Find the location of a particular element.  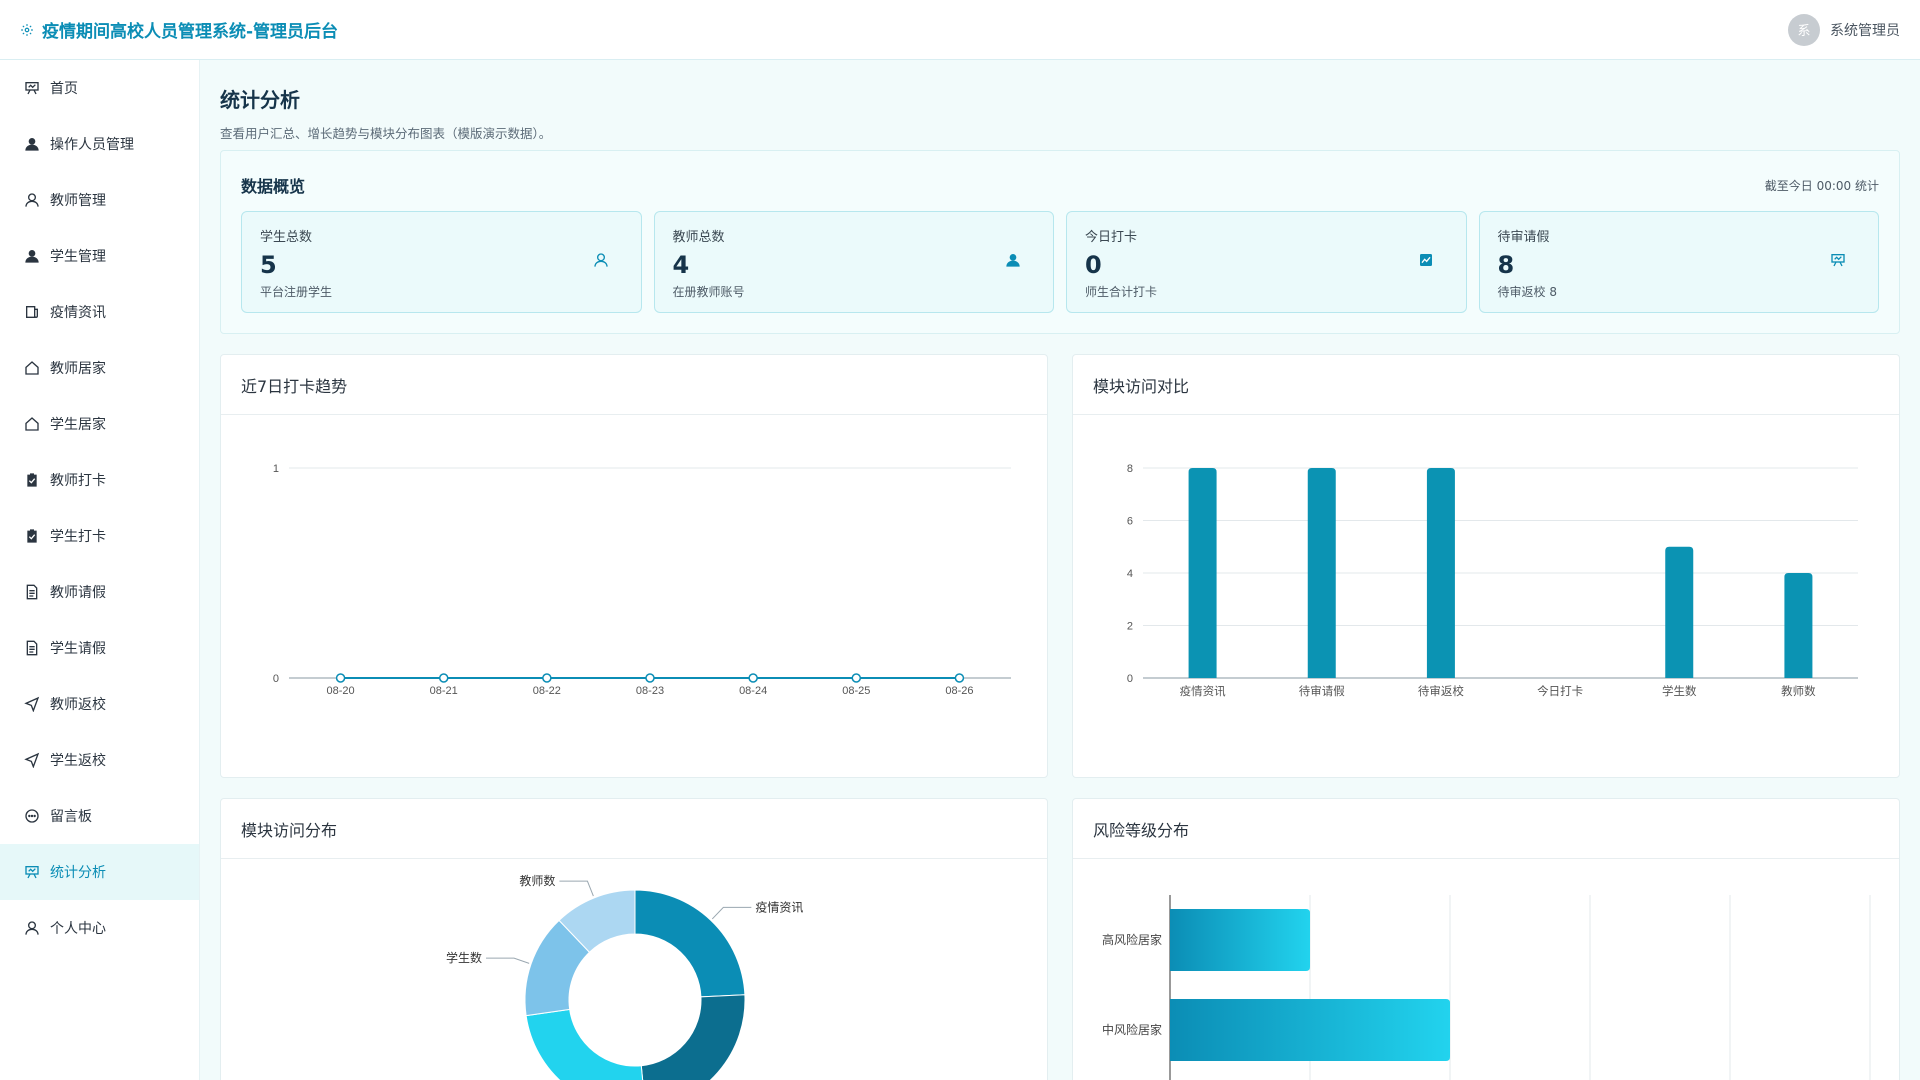

sidebar-item-label: 疫情资讯 is located at coordinates (78, 313).